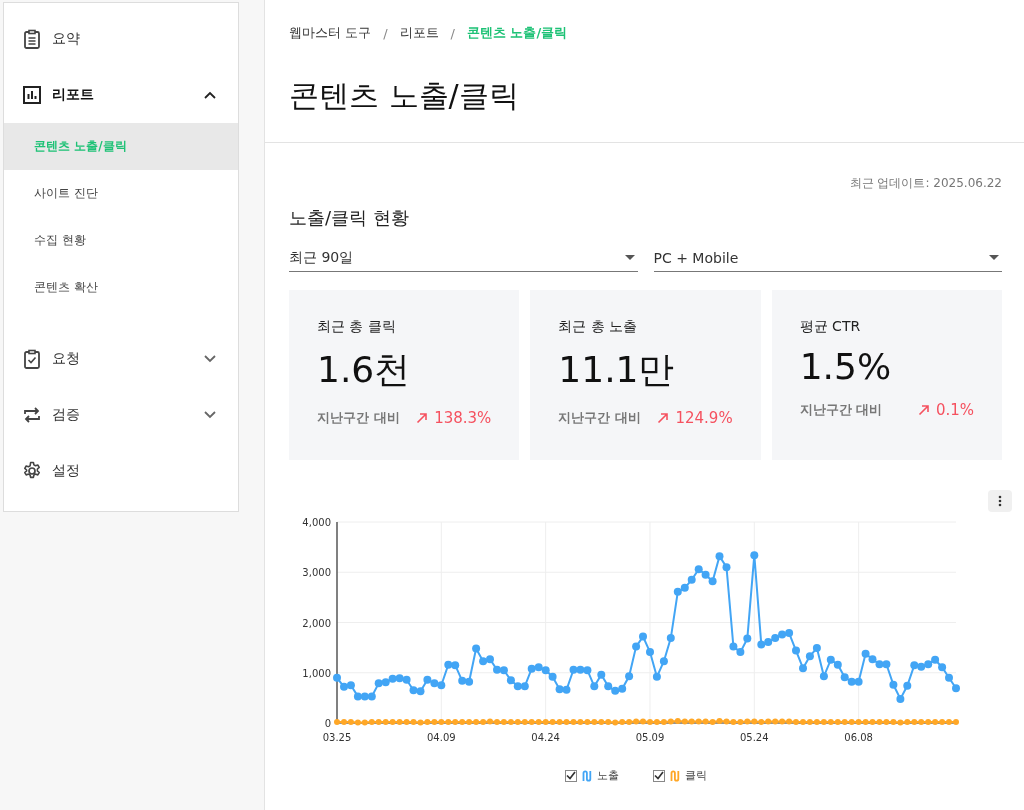 The image size is (1024, 810). What do you see at coordinates (598, 327) in the screenshot?
I see `stat-label: 최근 총 노출` at bounding box center [598, 327].